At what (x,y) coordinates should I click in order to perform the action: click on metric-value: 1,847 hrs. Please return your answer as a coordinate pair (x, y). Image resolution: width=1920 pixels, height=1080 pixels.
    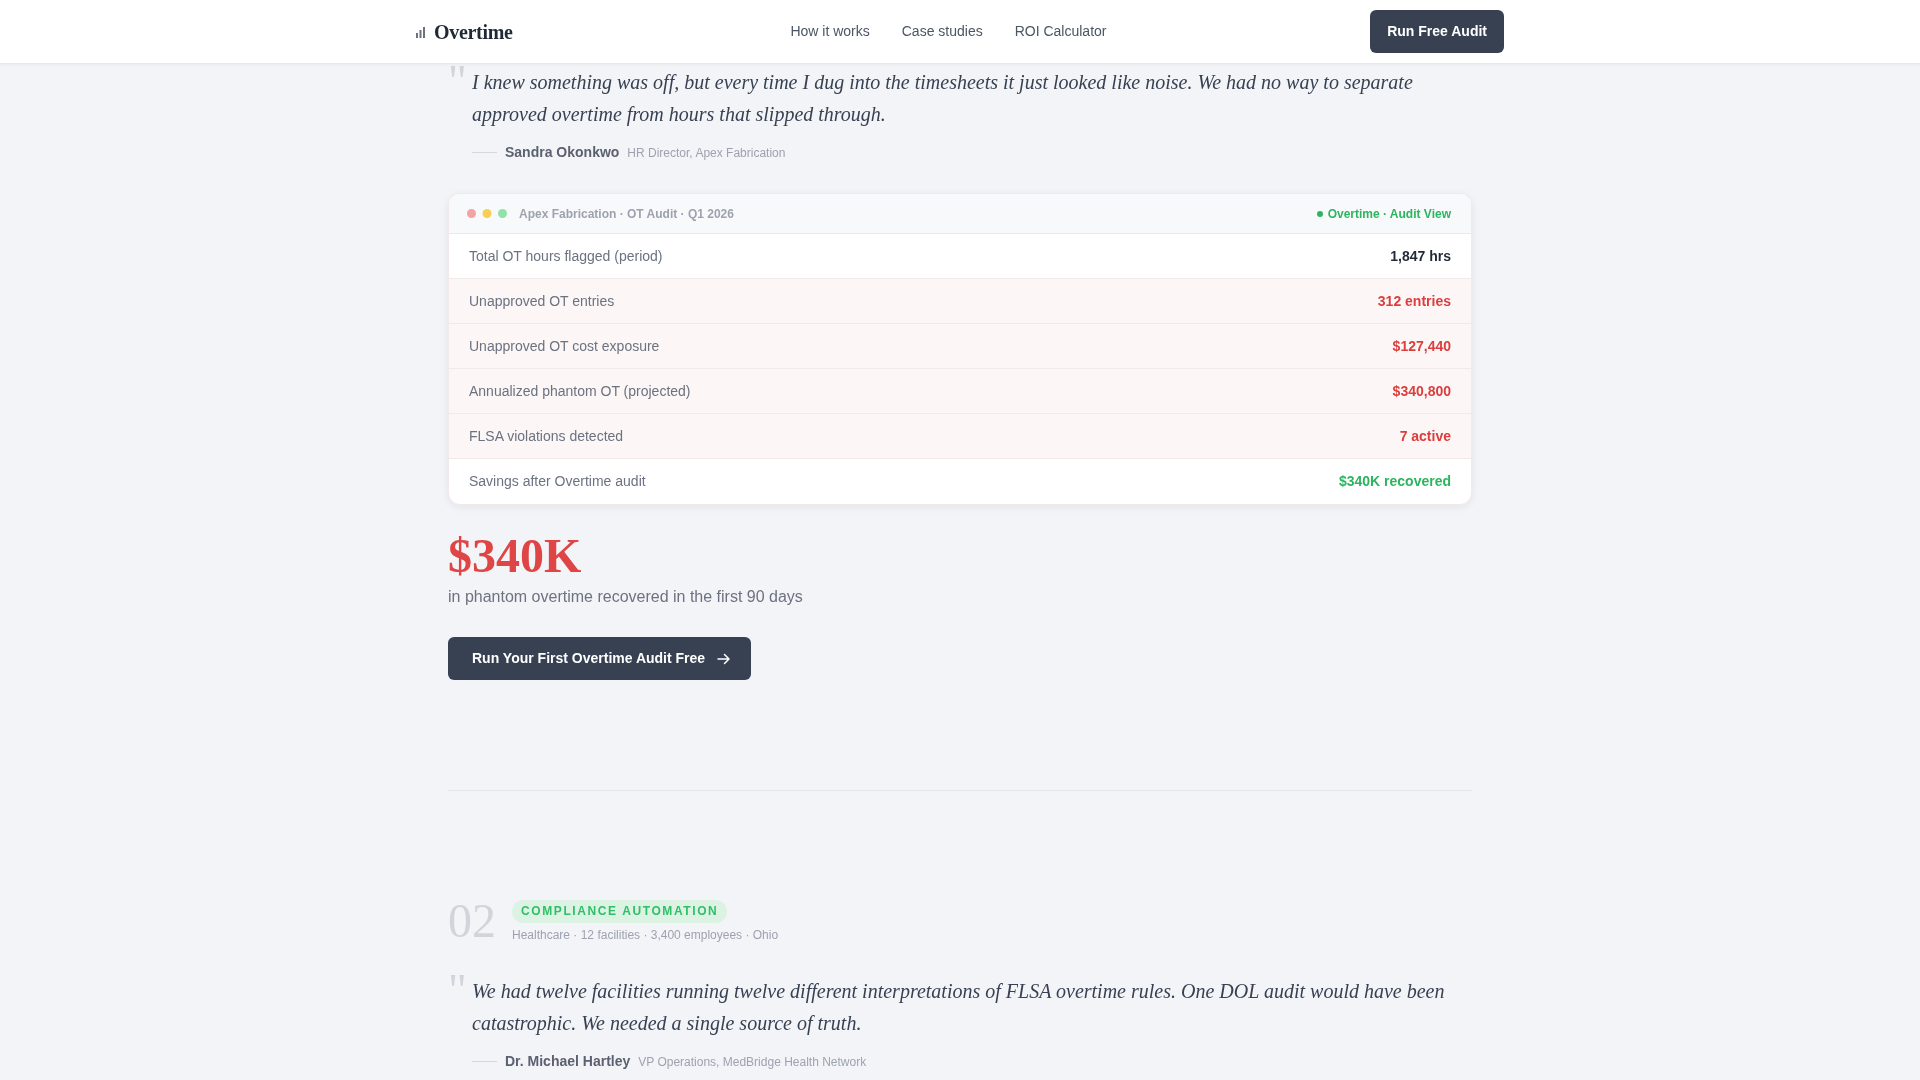
    Looking at the image, I should click on (1420, 256).